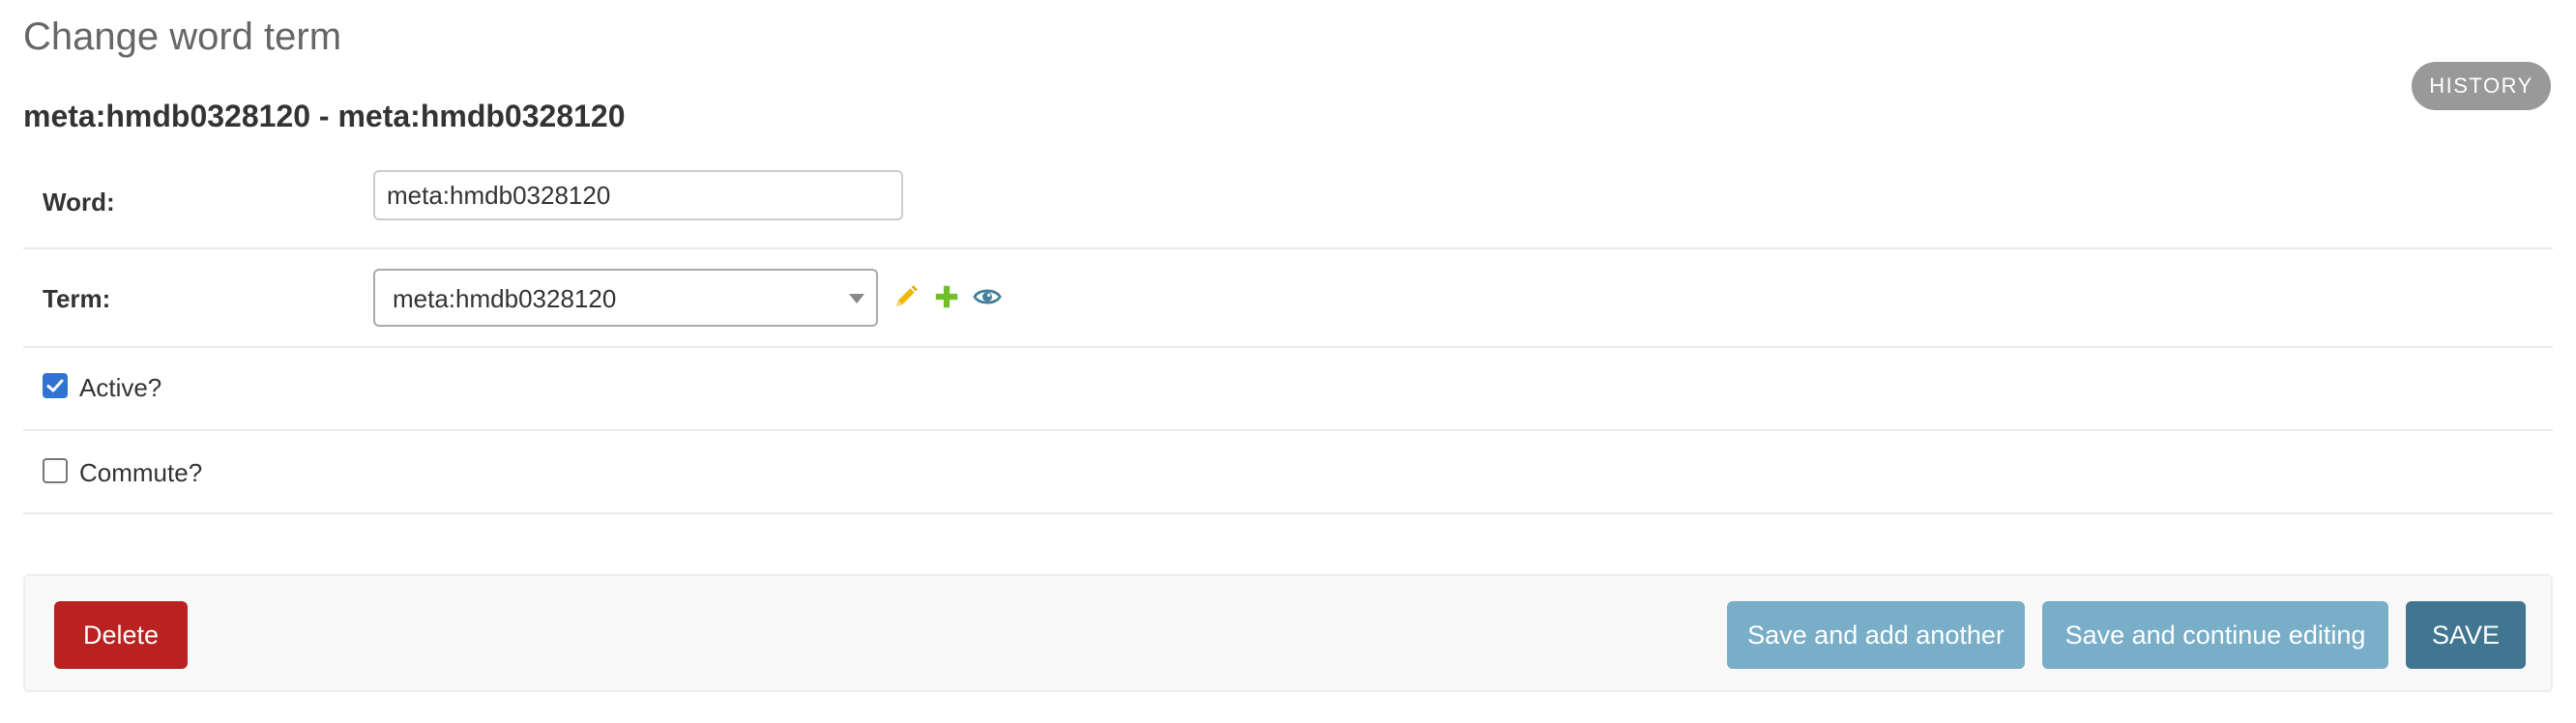 The height and width of the screenshot is (723, 2576). Describe the element at coordinates (638, 195) in the screenshot. I see `word-input` at that location.